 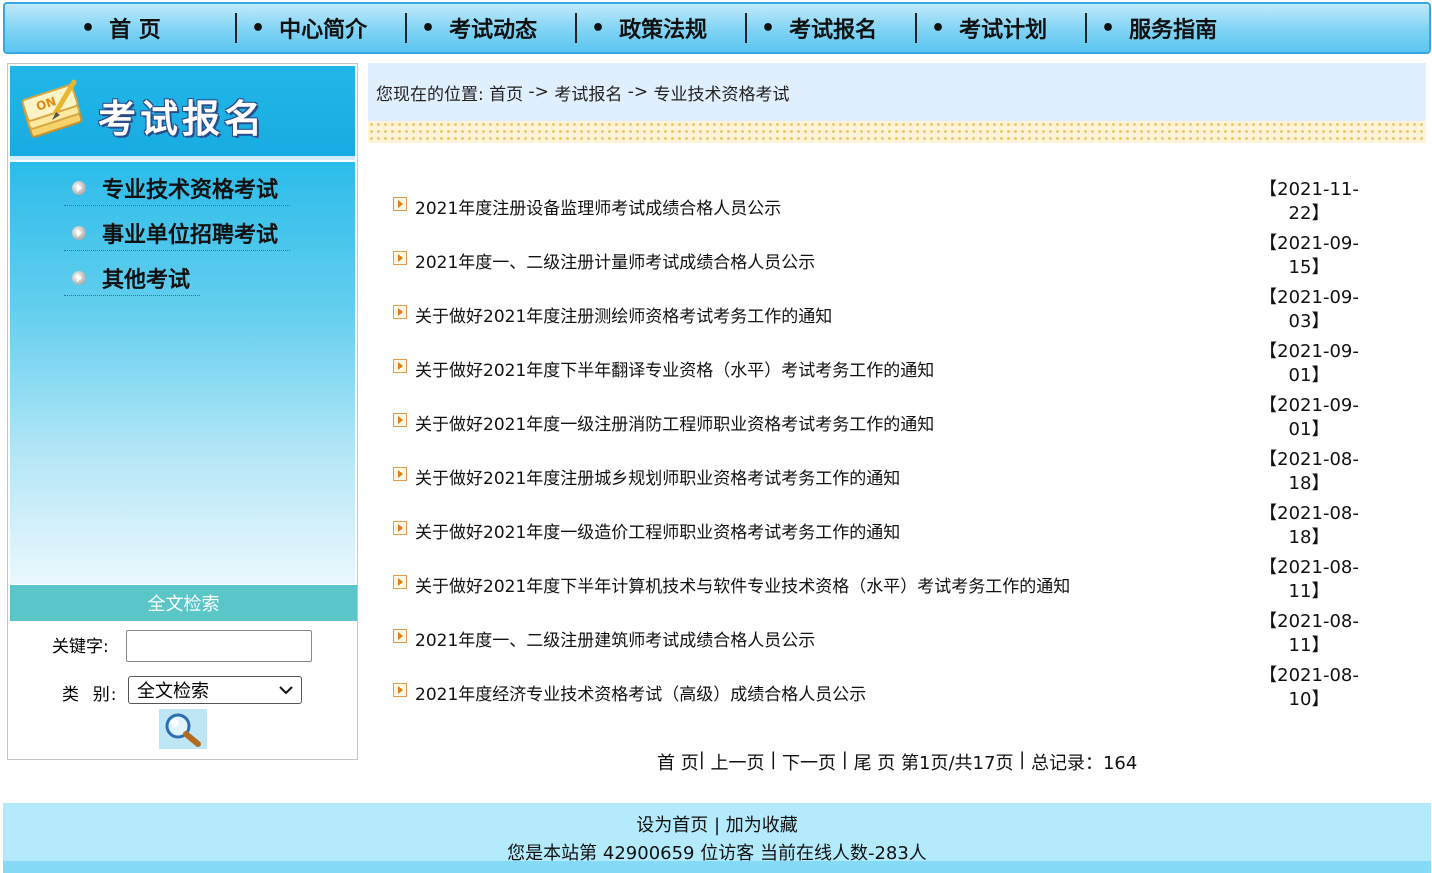 What do you see at coordinates (672, 825) in the screenshot?
I see `set-homepage-link: 设为首页` at bounding box center [672, 825].